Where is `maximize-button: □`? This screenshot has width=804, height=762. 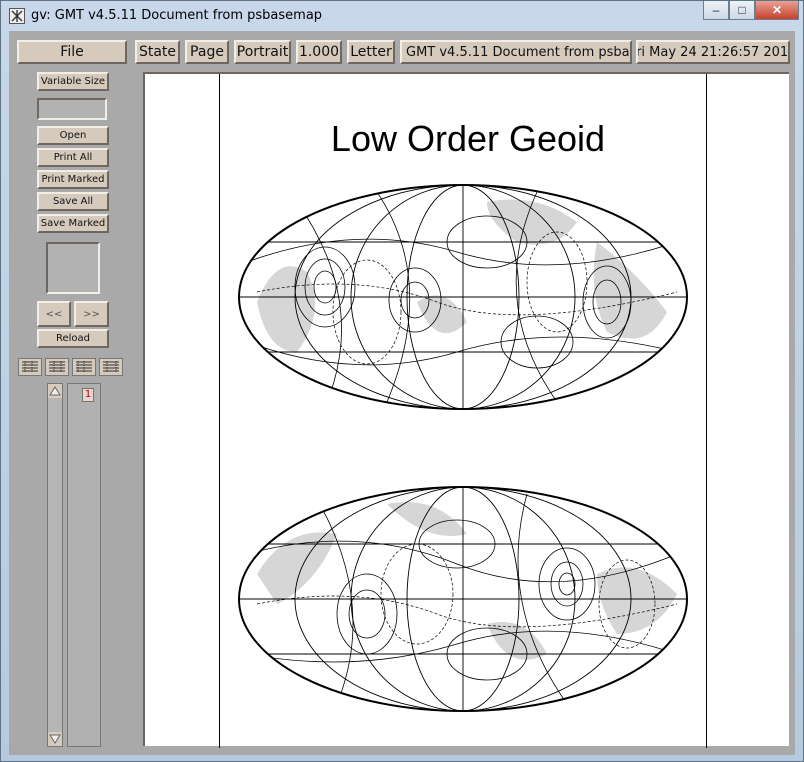 maximize-button: □ is located at coordinates (742, 10).